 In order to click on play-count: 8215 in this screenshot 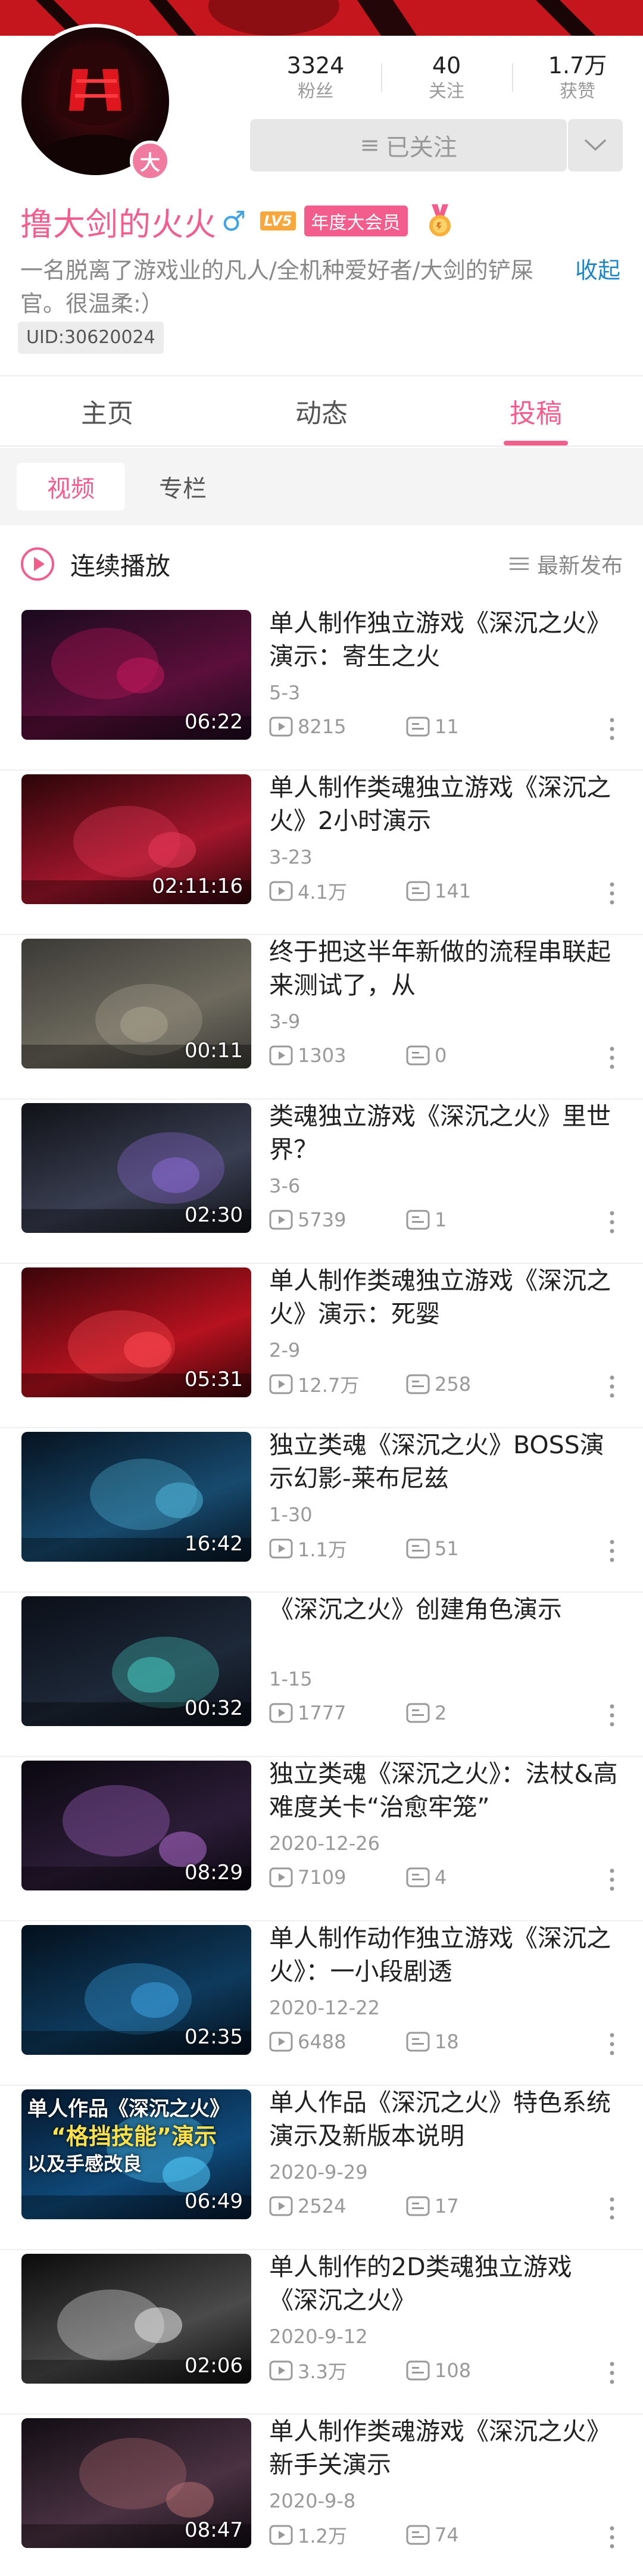, I will do `click(337, 726)`.